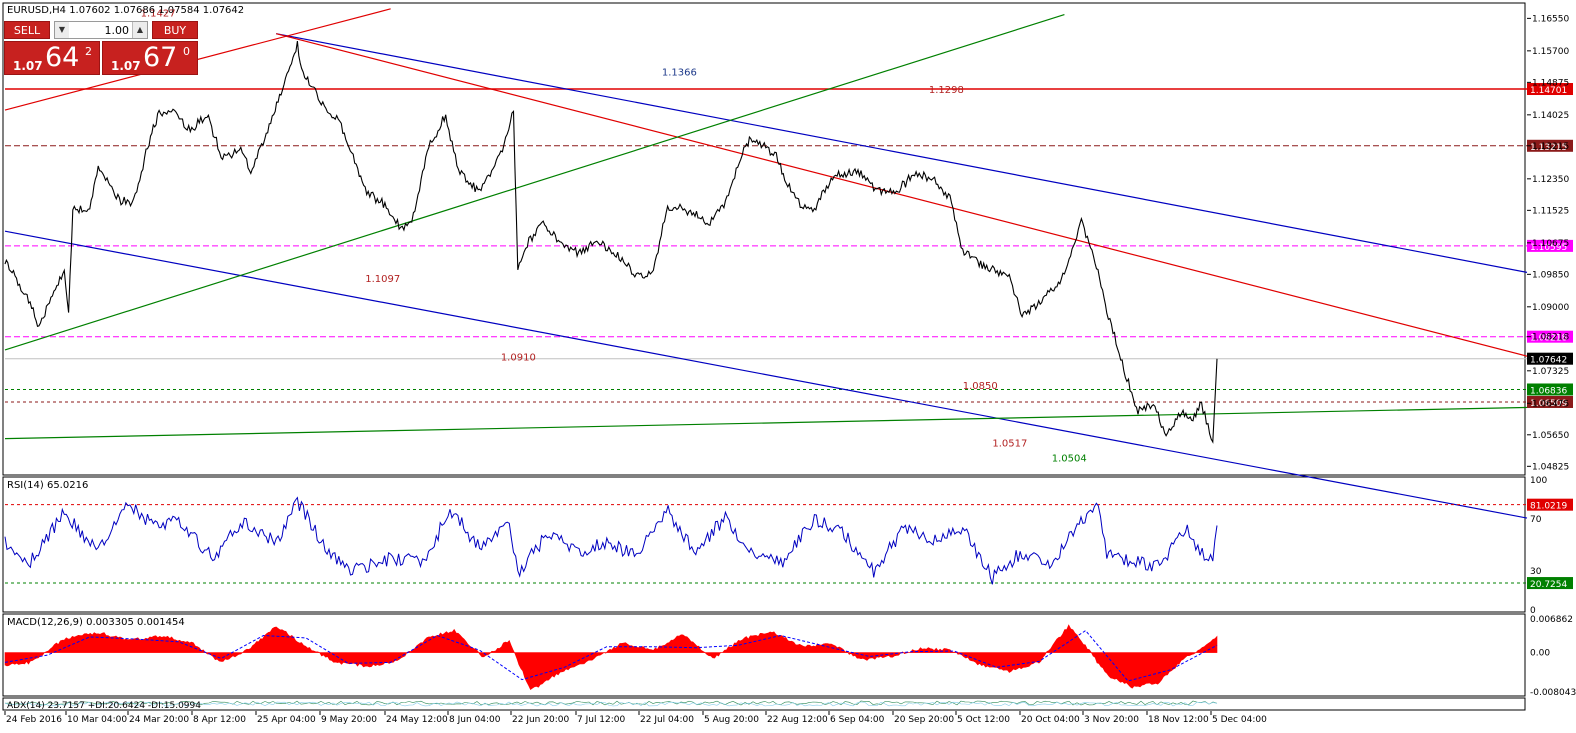 Image resolution: width=1576 pixels, height=733 pixels. I want to click on price-tick-label: 1.09000, so click(1550, 308).